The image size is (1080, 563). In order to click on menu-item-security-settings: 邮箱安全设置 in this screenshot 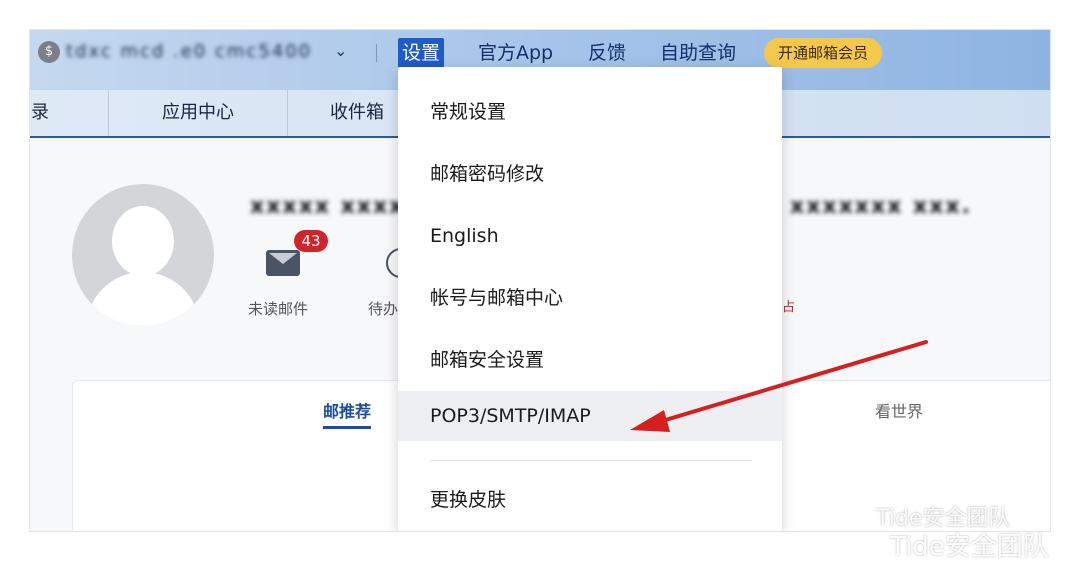, I will do `click(590, 360)`.